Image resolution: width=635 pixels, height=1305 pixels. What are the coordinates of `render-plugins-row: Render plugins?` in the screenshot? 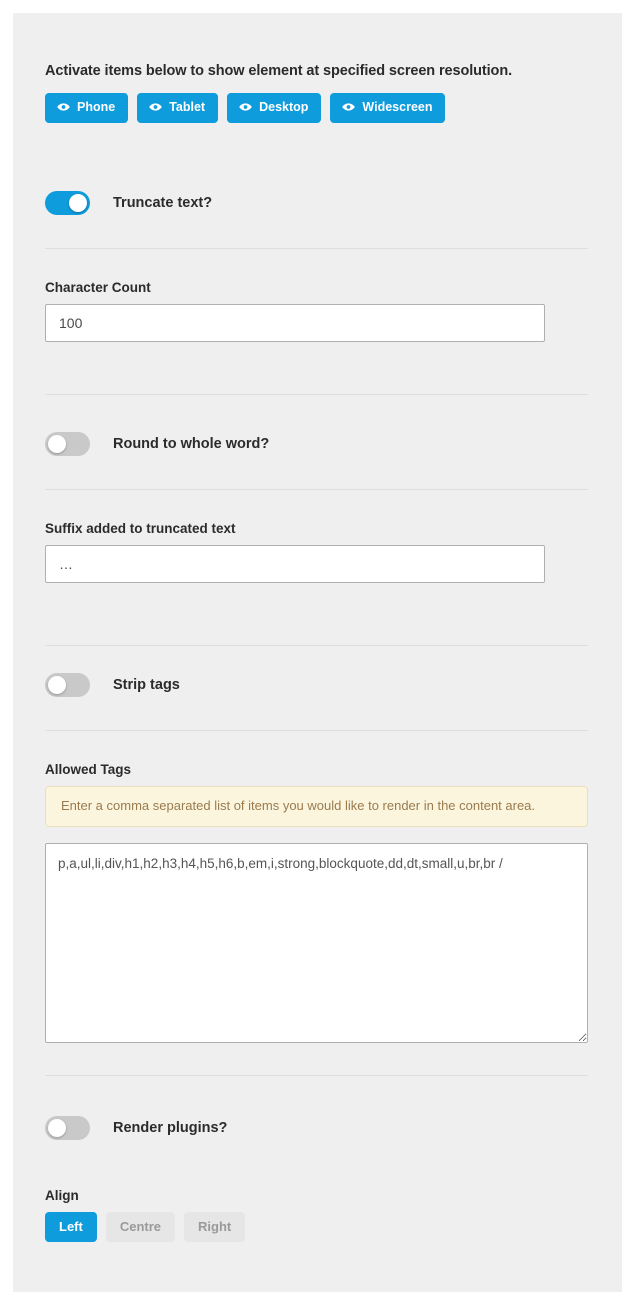 It's located at (136, 1128).